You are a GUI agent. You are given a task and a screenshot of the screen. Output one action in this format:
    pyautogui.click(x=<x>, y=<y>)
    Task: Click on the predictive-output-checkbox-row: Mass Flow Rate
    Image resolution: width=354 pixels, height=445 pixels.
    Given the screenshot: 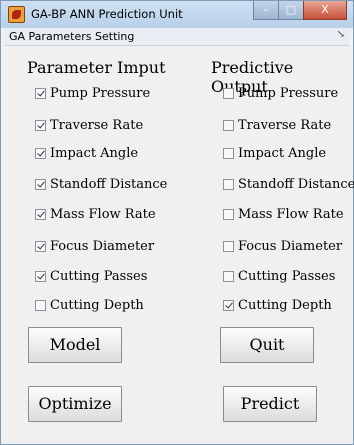 What is the action you would take?
    pyautogui.click(x=283, y=214)
    